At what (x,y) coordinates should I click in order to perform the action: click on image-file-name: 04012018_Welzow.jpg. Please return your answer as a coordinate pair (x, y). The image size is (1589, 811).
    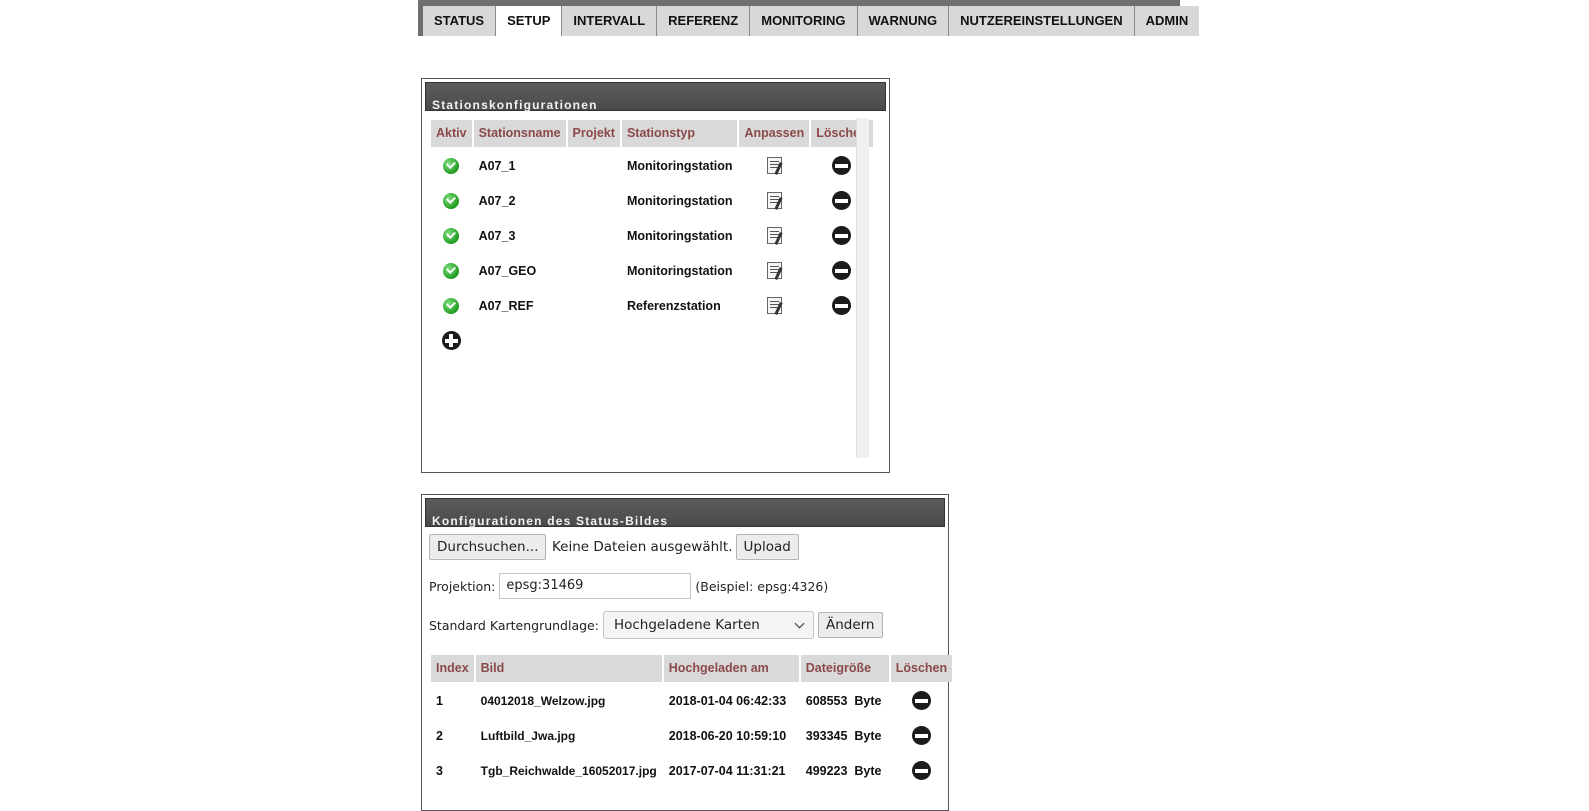
    Looking at the image, I should click on (543, 700).